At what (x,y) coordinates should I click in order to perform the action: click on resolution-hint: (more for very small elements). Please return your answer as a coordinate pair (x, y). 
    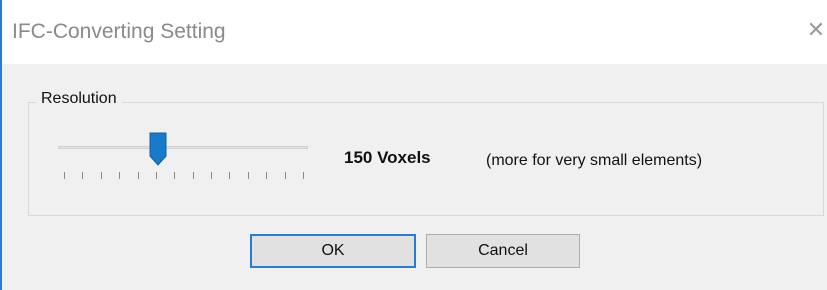
    Looking at the image, I should click on (594, 160).